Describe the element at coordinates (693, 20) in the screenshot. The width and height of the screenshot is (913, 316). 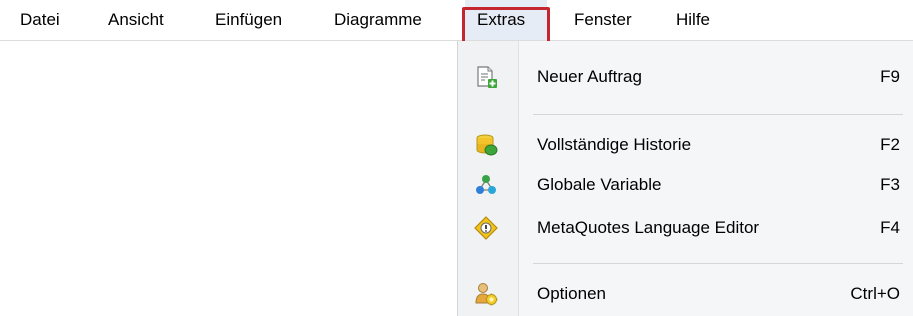
I see `menu-hilfe: Hilfe` at that location.